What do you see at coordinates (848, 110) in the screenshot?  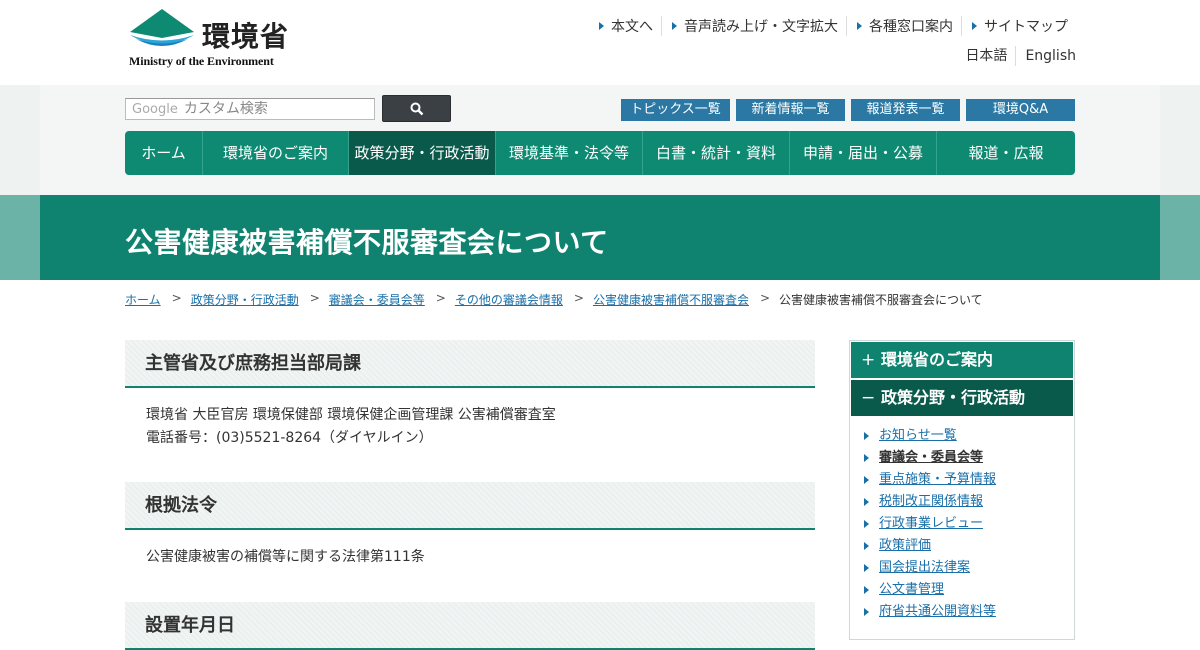 I see `top-buttons: トピックス一覧 新着情報一覧 報道発表一覧 環境Q&A` at bounding box center [848, 110].